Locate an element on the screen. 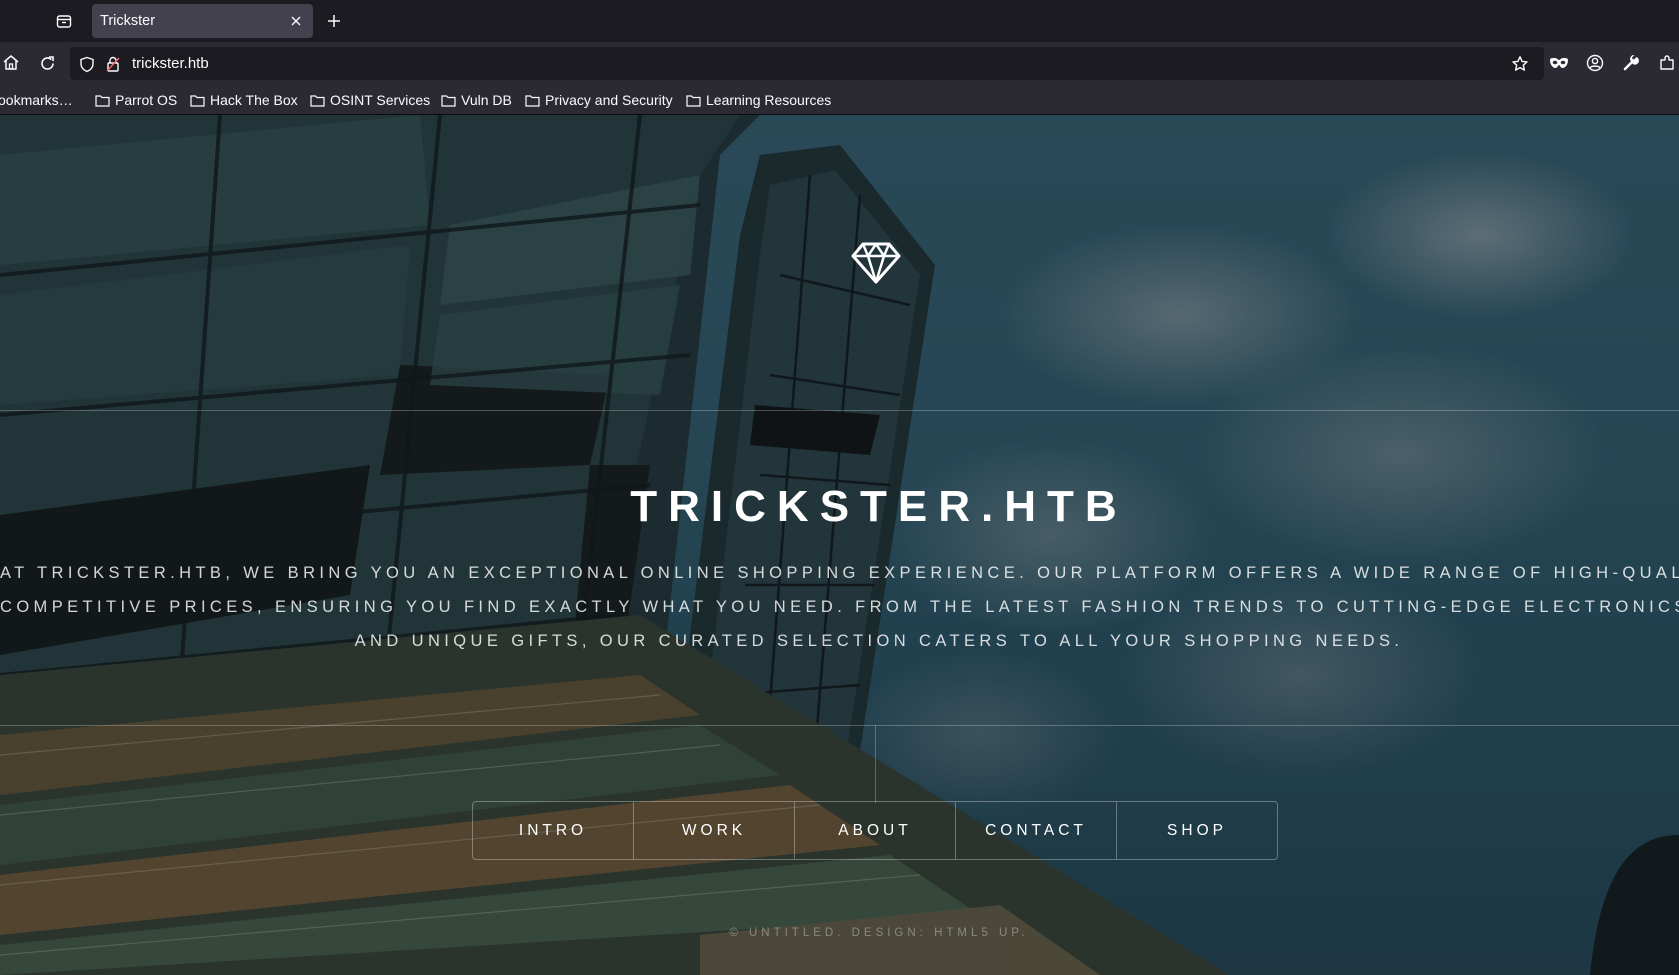 This screenshot has height=975, width=1679. site-title: TRICKSTER.HTB is located at coordinates (879, 506).